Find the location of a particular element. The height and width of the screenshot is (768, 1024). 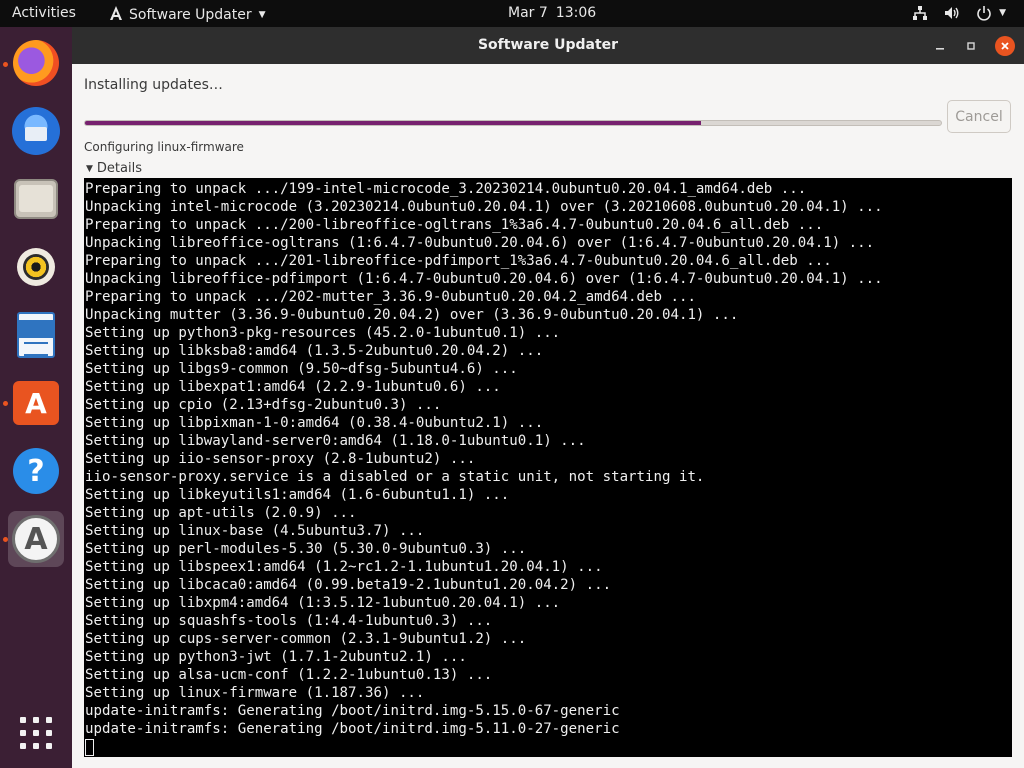

minimize-icon is located at coordinates (940, 49).